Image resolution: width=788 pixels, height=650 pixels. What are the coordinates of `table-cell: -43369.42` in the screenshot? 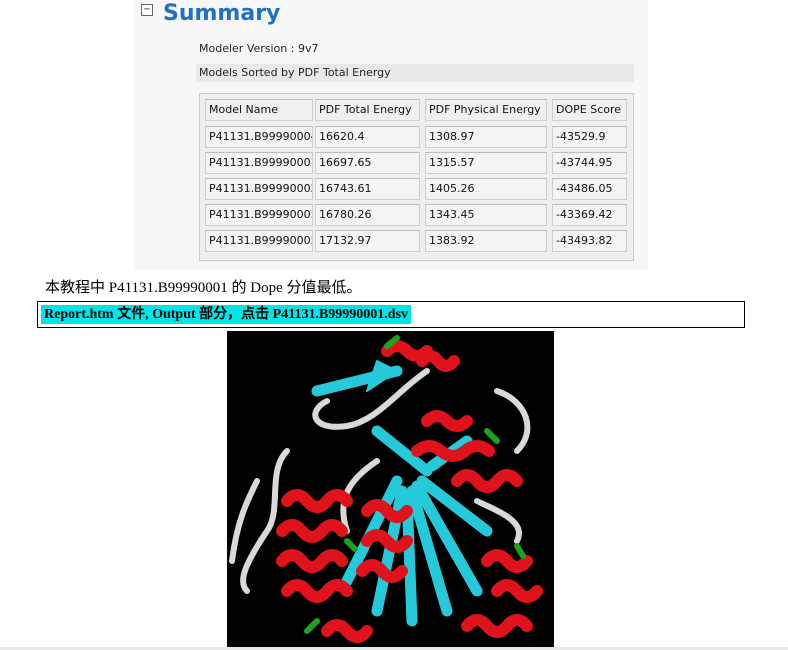 It's located at (589, 215).